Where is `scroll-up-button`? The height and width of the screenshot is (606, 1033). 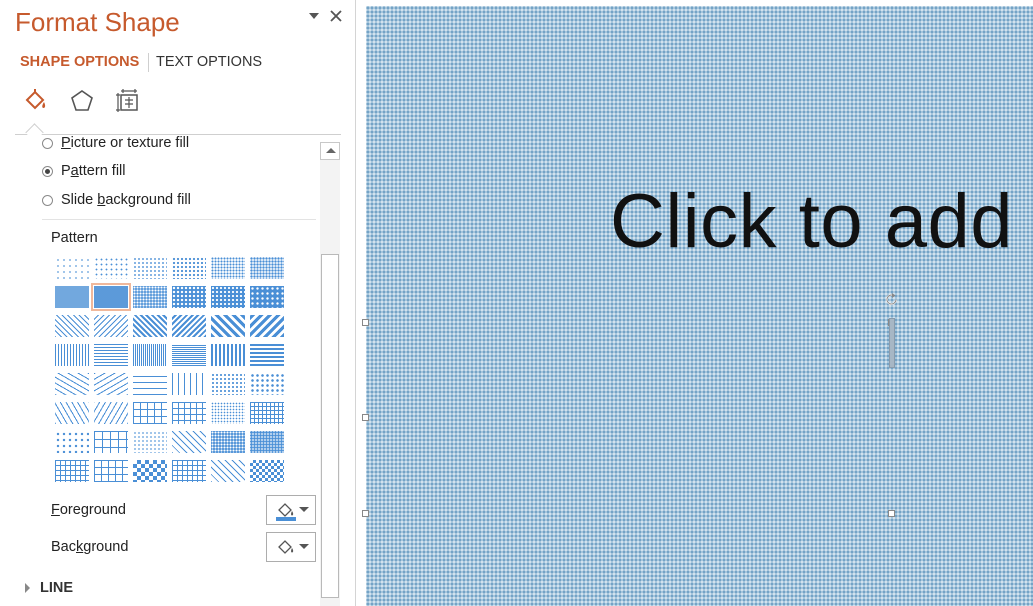 scroll-up-button is located at coordinates (330, 151).